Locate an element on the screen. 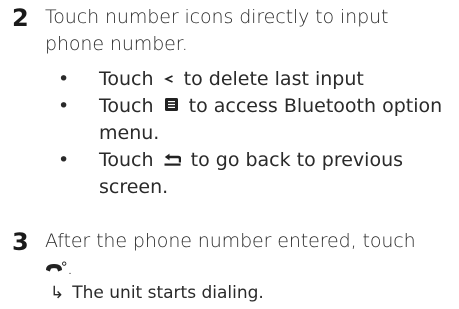 This screenshot has height=309, width=459. menu-icon is located at coordinates (171, 106).